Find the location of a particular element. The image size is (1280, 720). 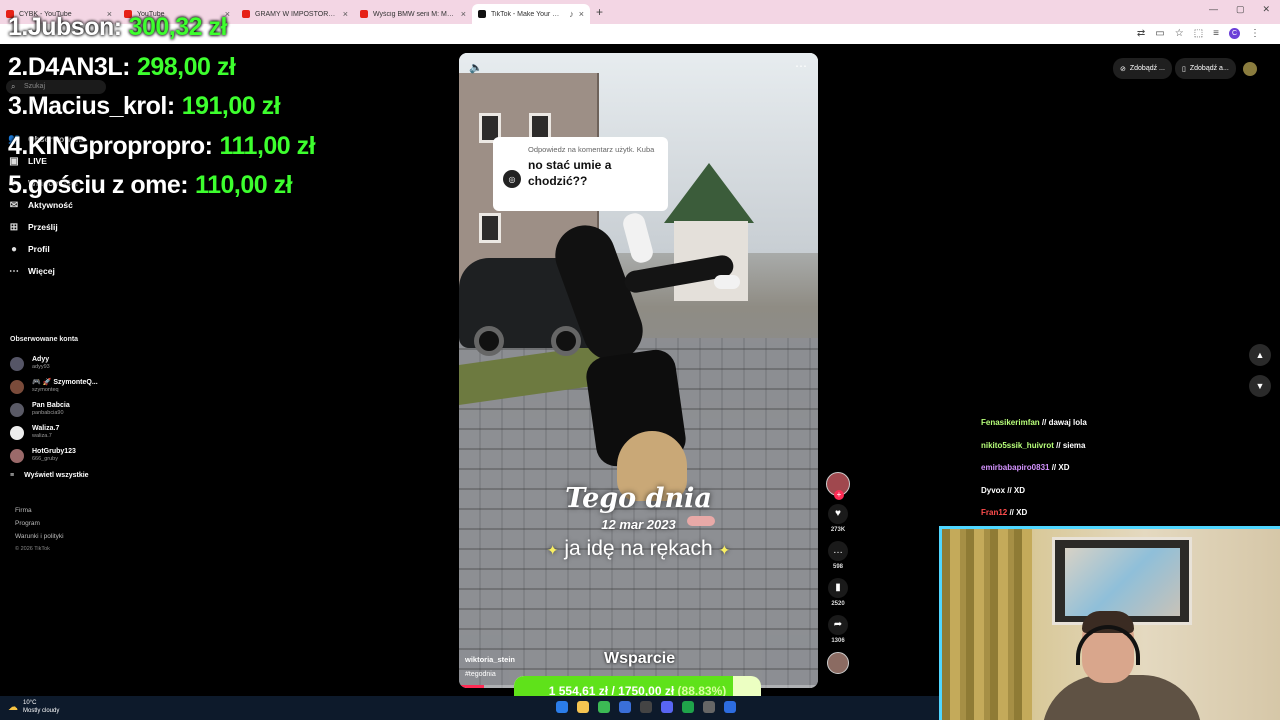

save-button: ▮ 2520 is located at coordinates (838, 592).